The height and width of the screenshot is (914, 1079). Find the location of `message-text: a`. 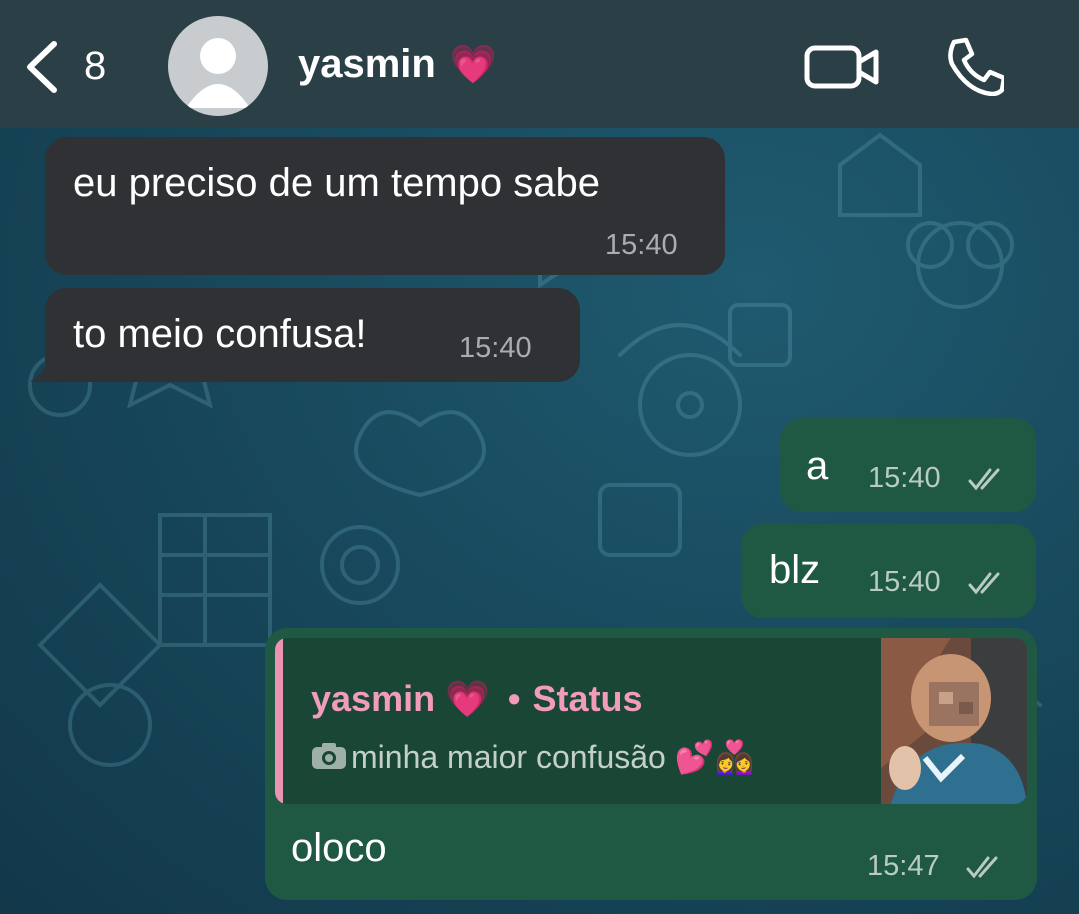

message-text: a is located at coordinates (817, 466).